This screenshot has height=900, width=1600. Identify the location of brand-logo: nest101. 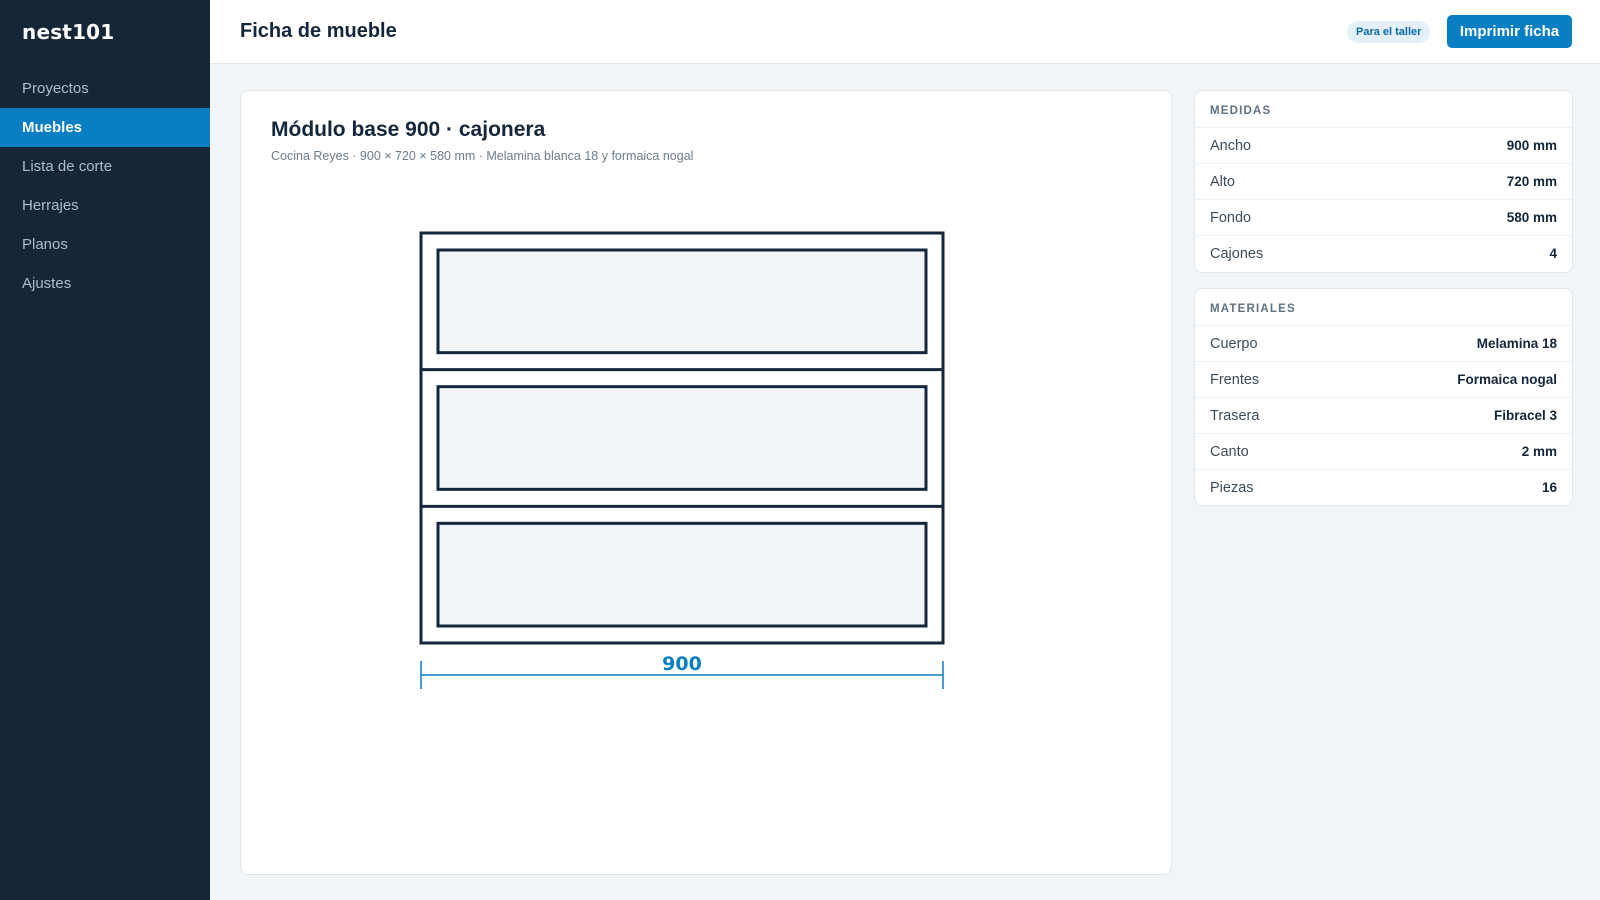
(68, 32).